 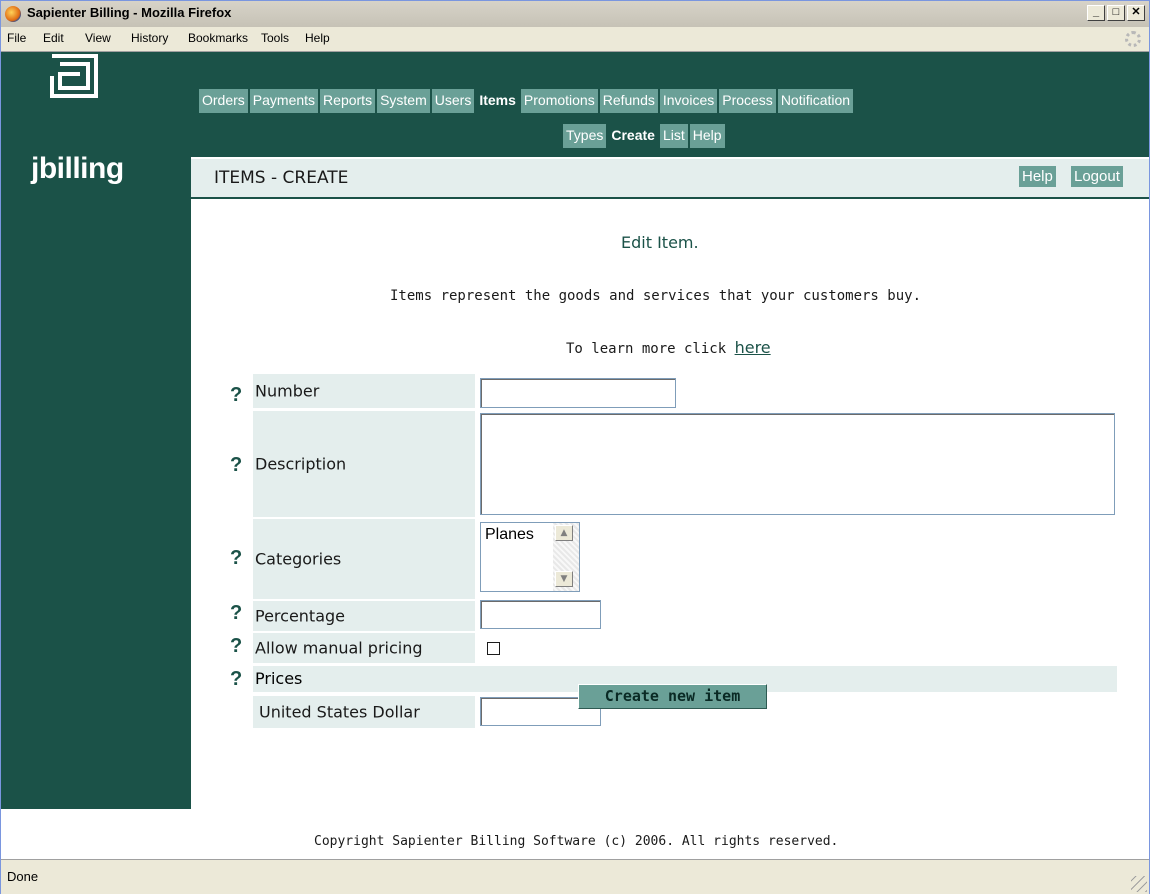 What do you see at coordinates (364, 391) in the screenshot?
I see `number-label-cell: Number` at bounding box center [364, 391].